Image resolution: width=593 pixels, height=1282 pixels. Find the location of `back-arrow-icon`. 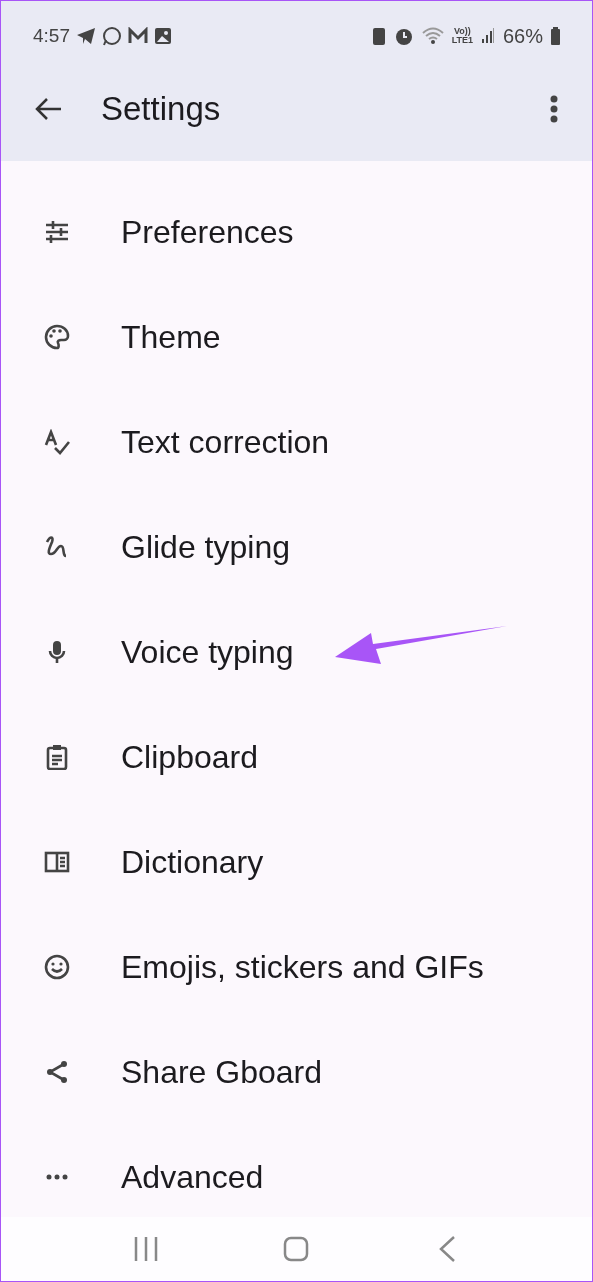

back-arrow-icon is located at coordinates (48, 109).